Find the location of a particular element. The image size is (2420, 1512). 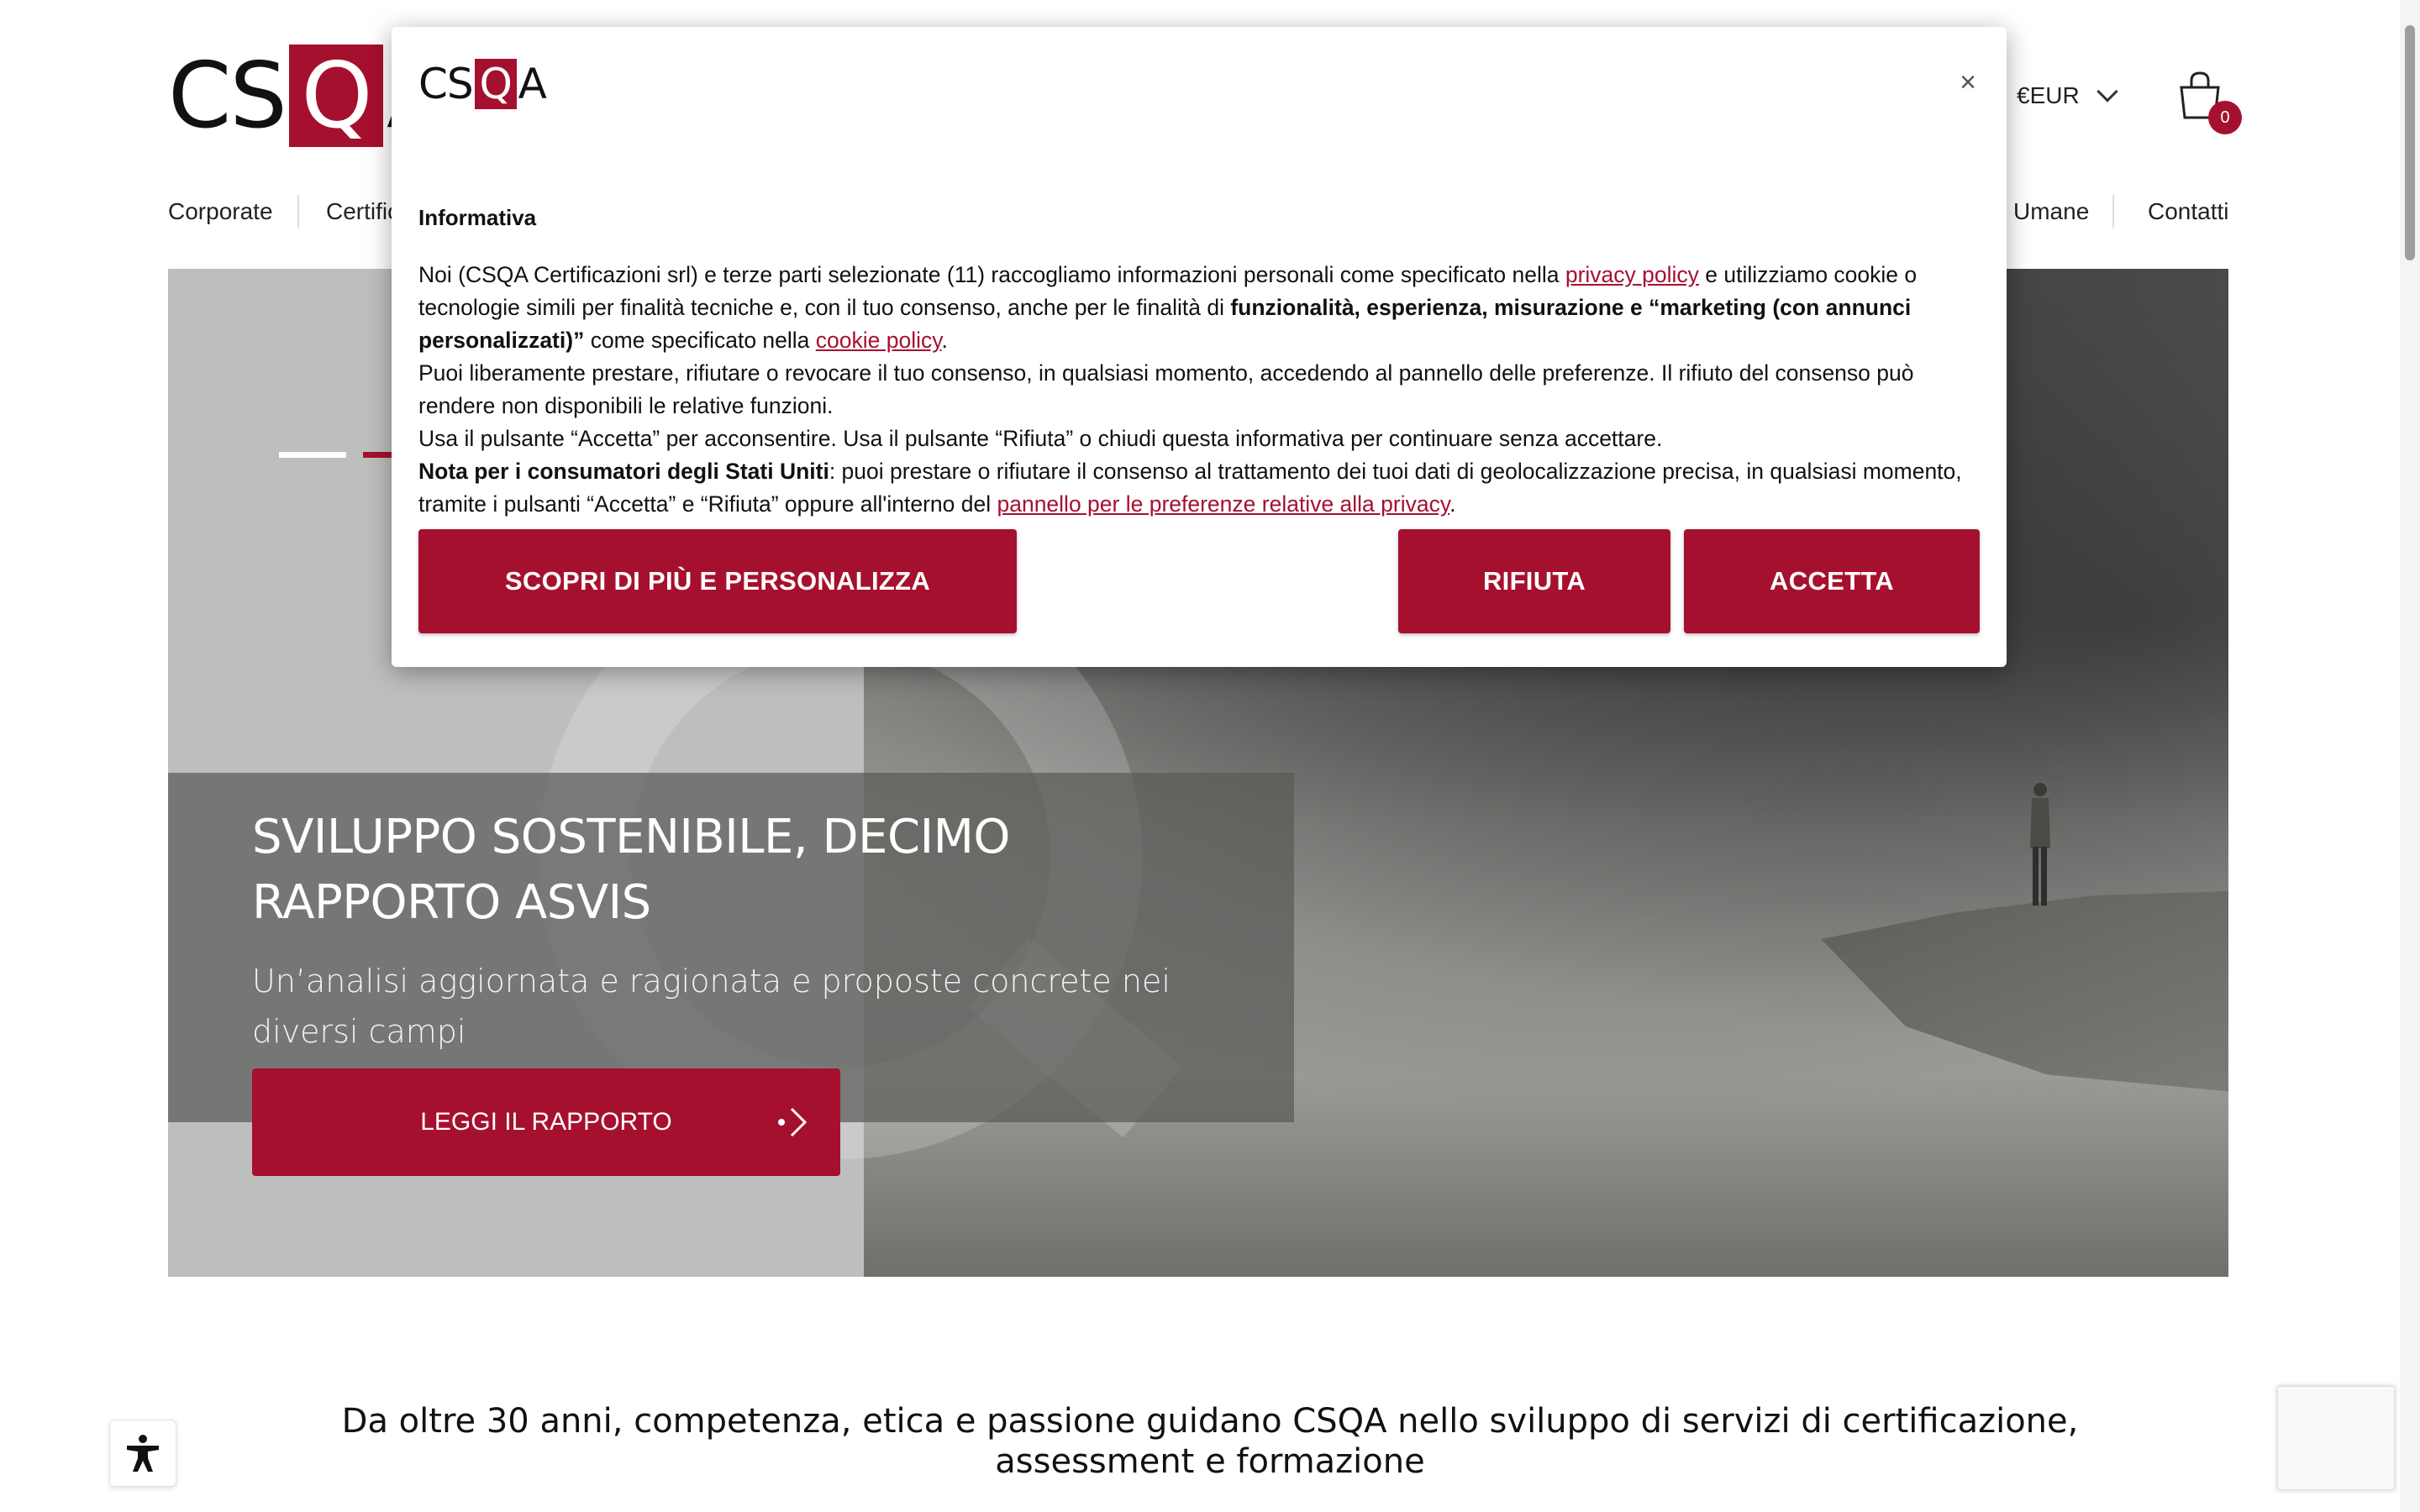

reject-button: RIFIUTA is located at coordinates (1534, 581).